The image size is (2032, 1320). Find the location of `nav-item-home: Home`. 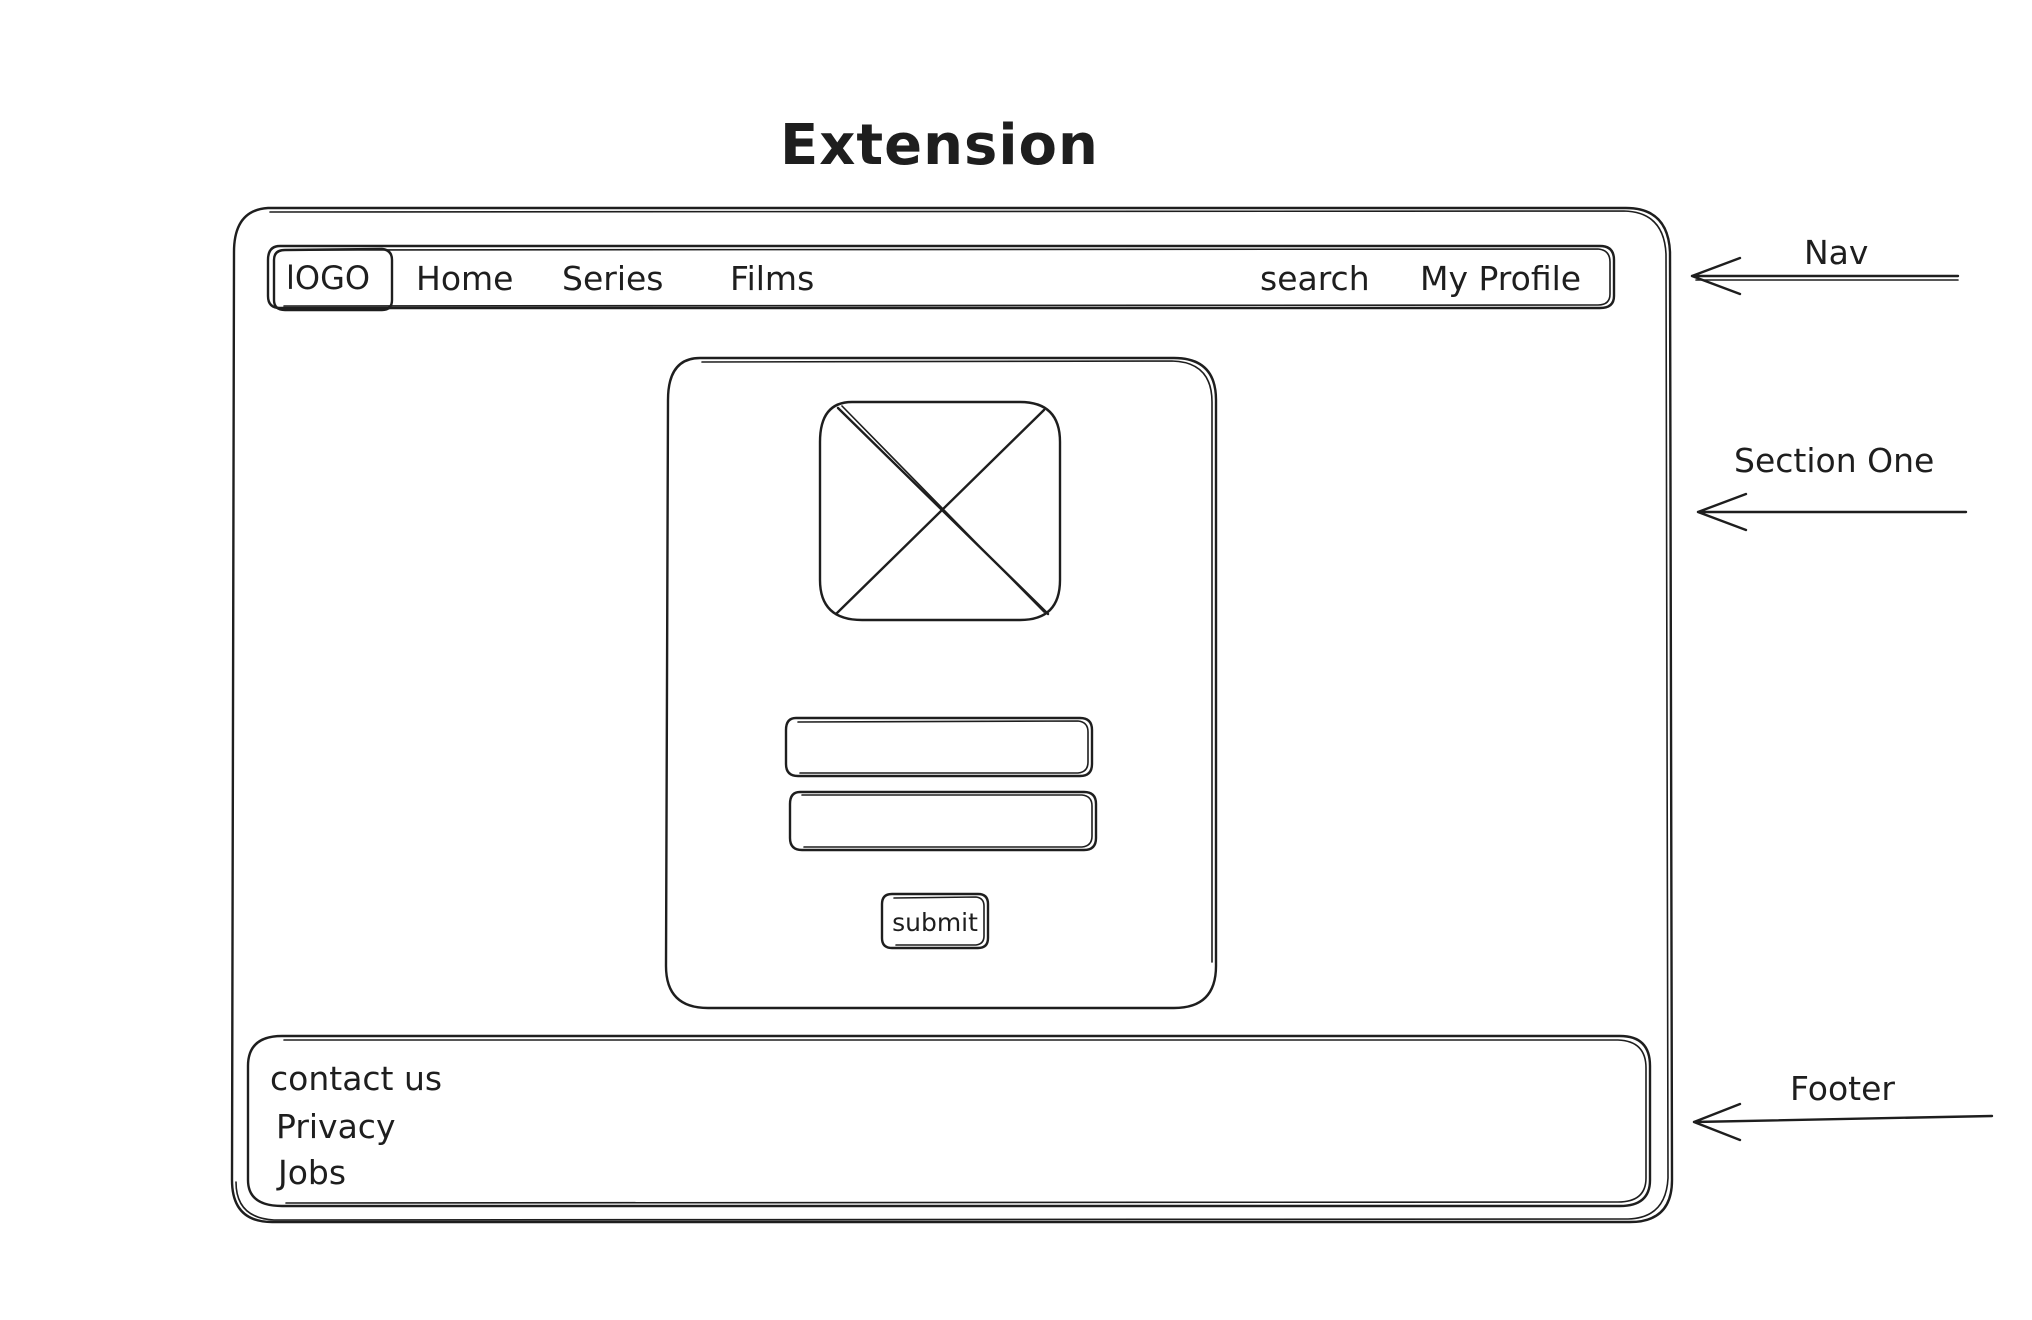

nav-item-home: Home is located at coordinates (464, 278).